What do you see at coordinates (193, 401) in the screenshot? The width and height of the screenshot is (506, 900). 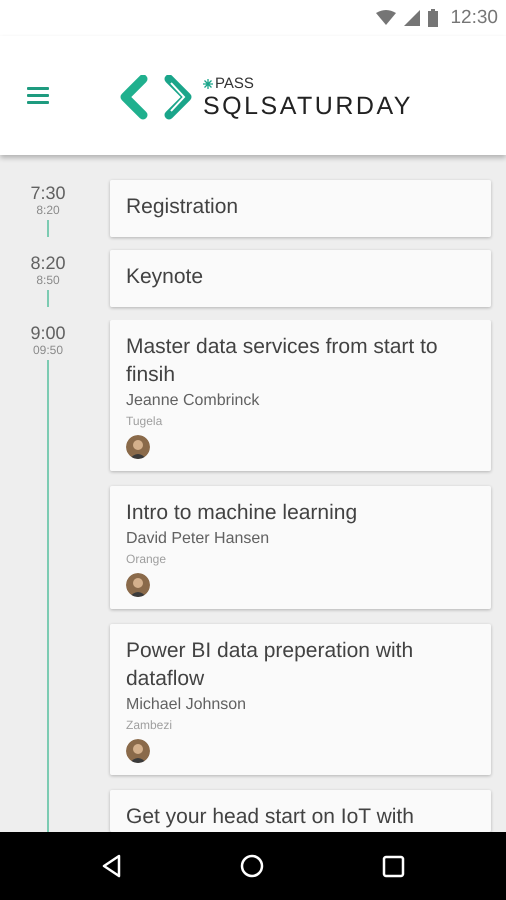 I see `speaker-name: Jeanne Combrinck` at bounding box center [193, 401].